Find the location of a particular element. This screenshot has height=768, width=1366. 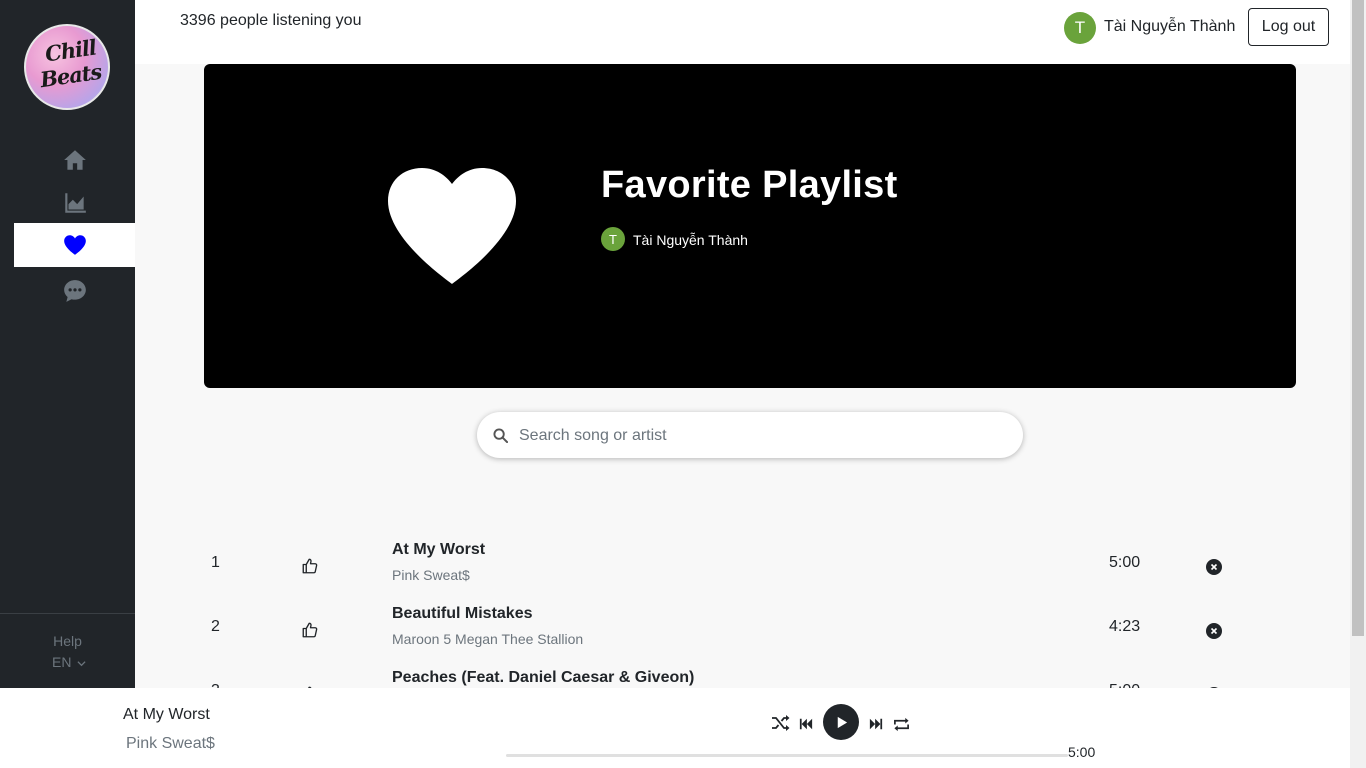

language-select: EN is located at coordinates (69, 662).